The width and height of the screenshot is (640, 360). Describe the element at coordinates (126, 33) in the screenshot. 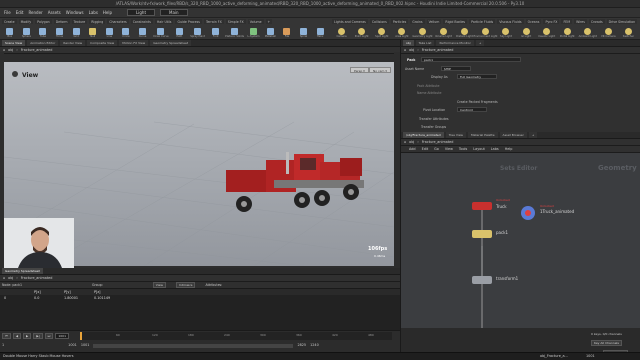

I see `shelf-tool: Circle` at that location.